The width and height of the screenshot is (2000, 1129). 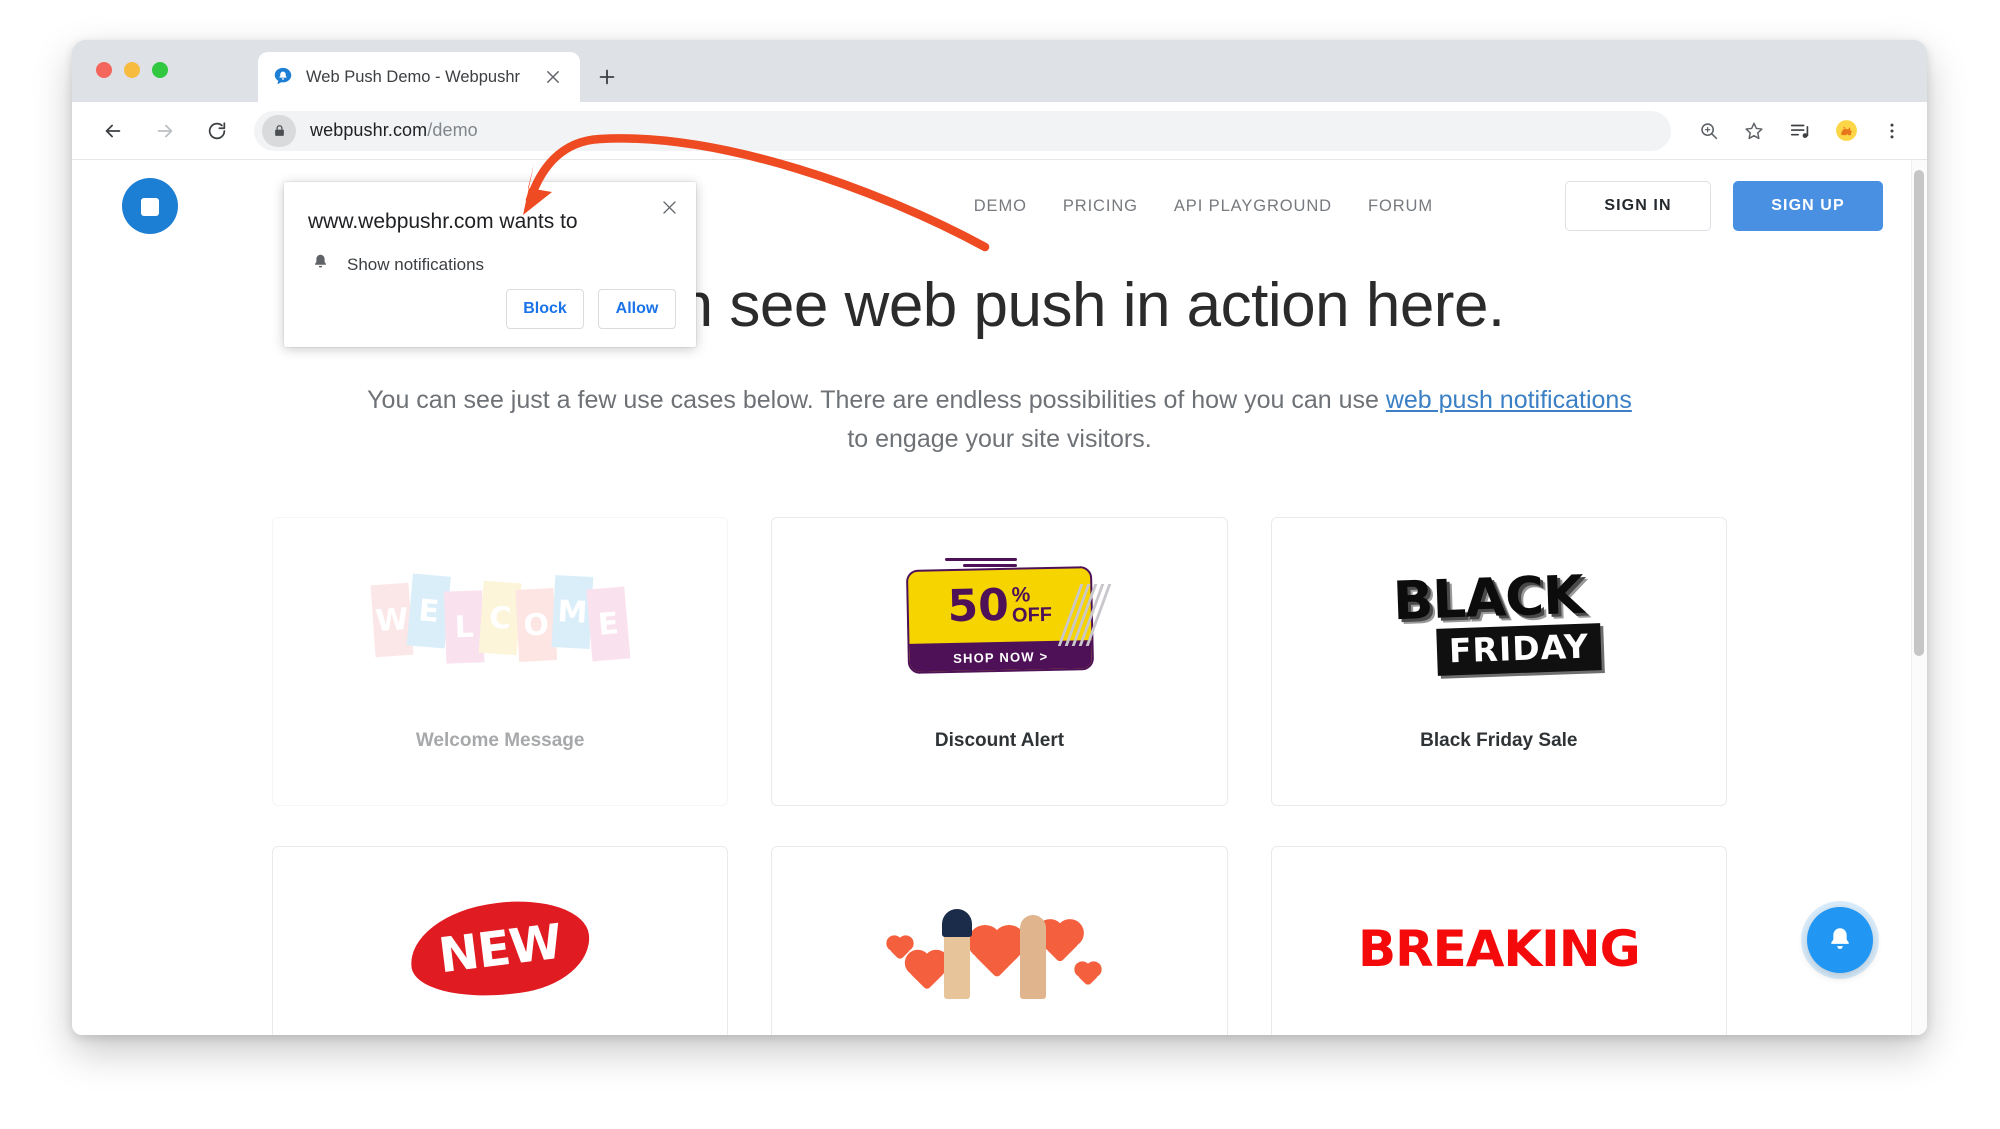 What do you see at coordinates (545, 309) in the screenshot?
I see `block-button: Block` at bounding box center [545, 309].